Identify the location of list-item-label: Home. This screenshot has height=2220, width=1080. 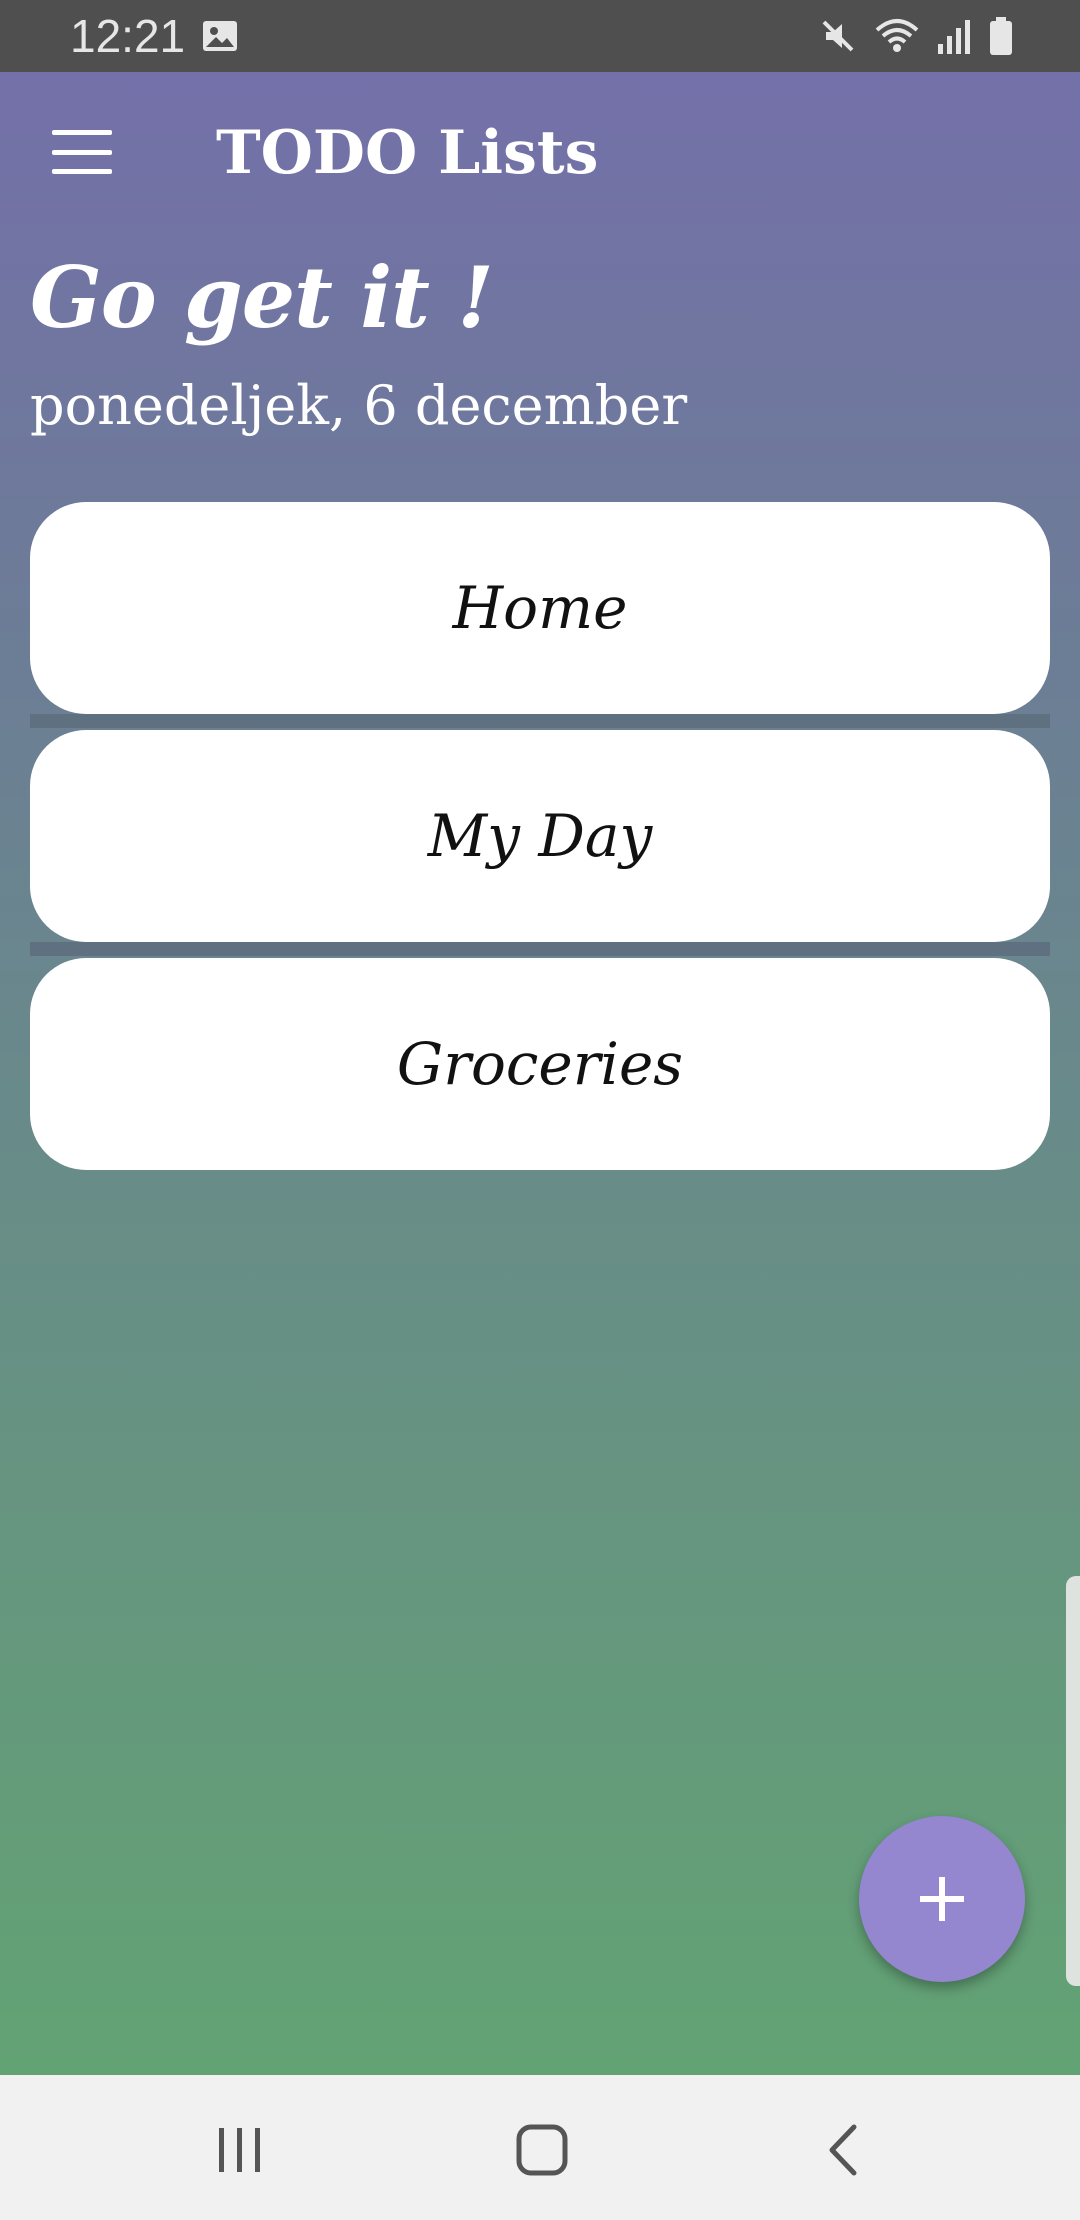
(540, 608).